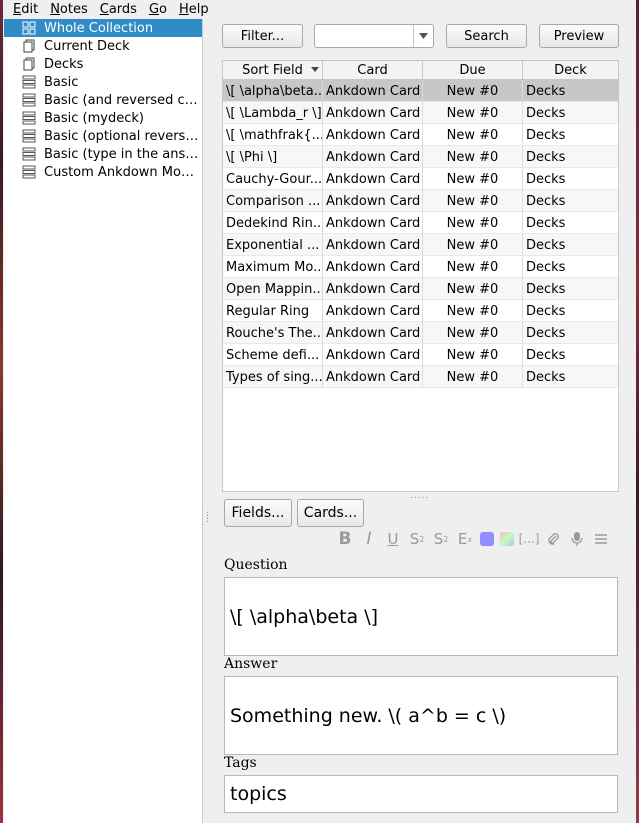 The width and height of the screenshot is (639, 823). What do you see at coordinates (553, 539) in the screenshot?
I see `attach-icon` at bounding box center [553, 539].